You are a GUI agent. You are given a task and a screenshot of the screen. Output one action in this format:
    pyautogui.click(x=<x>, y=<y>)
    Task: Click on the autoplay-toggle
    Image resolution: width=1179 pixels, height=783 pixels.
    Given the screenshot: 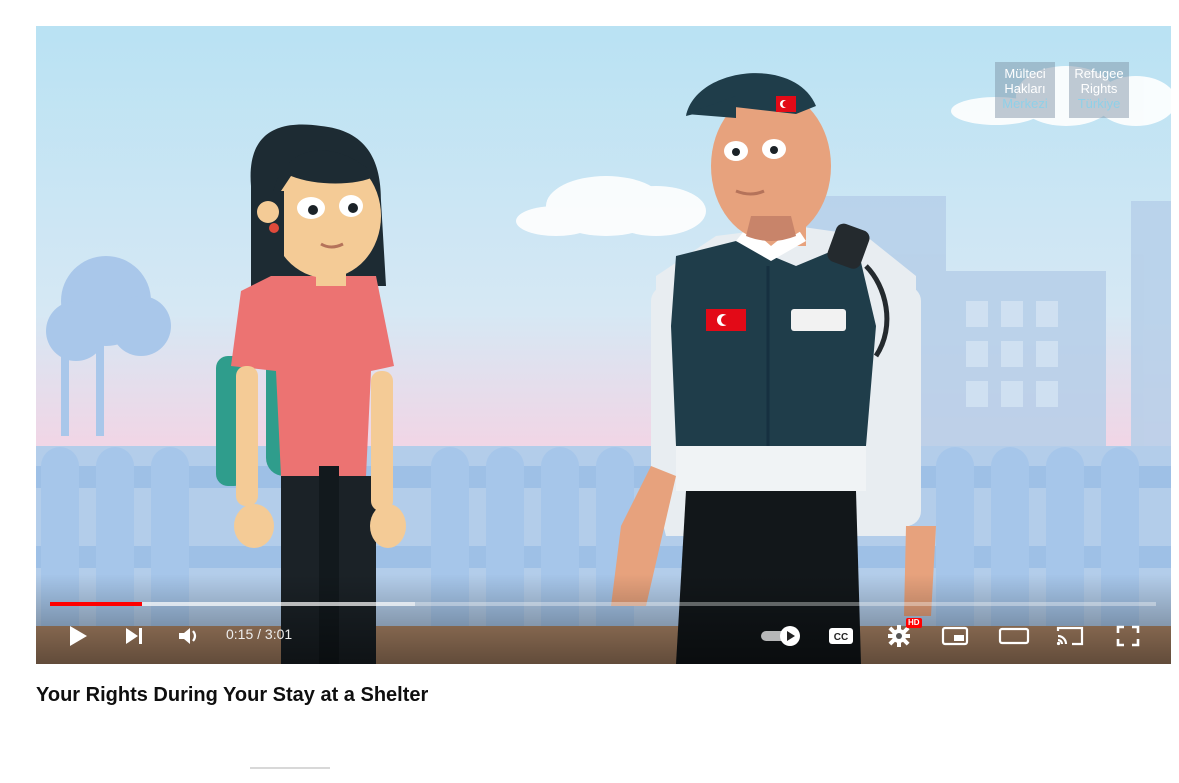 What is the action you would take?
    pyautogui.click(x=781, y=636)
    